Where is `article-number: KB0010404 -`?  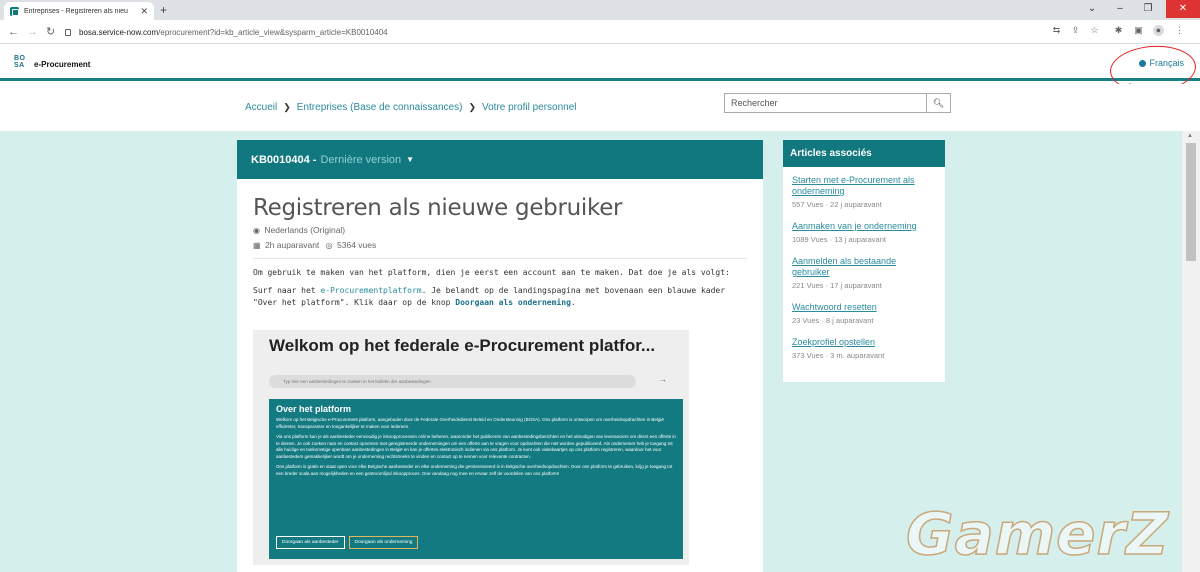 article-number: KB0010404 - is located at coordinates (284, 159).